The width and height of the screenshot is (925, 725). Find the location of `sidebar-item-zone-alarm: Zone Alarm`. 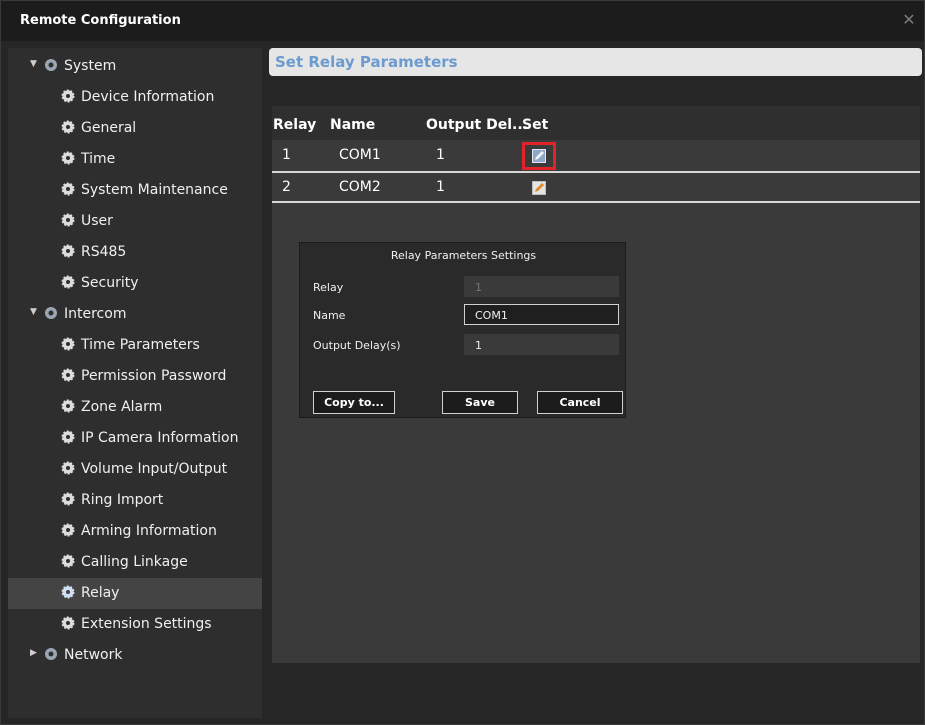

sidebar-item-zone-alarm: Zone Alarm is located at coordinates (135, 407).